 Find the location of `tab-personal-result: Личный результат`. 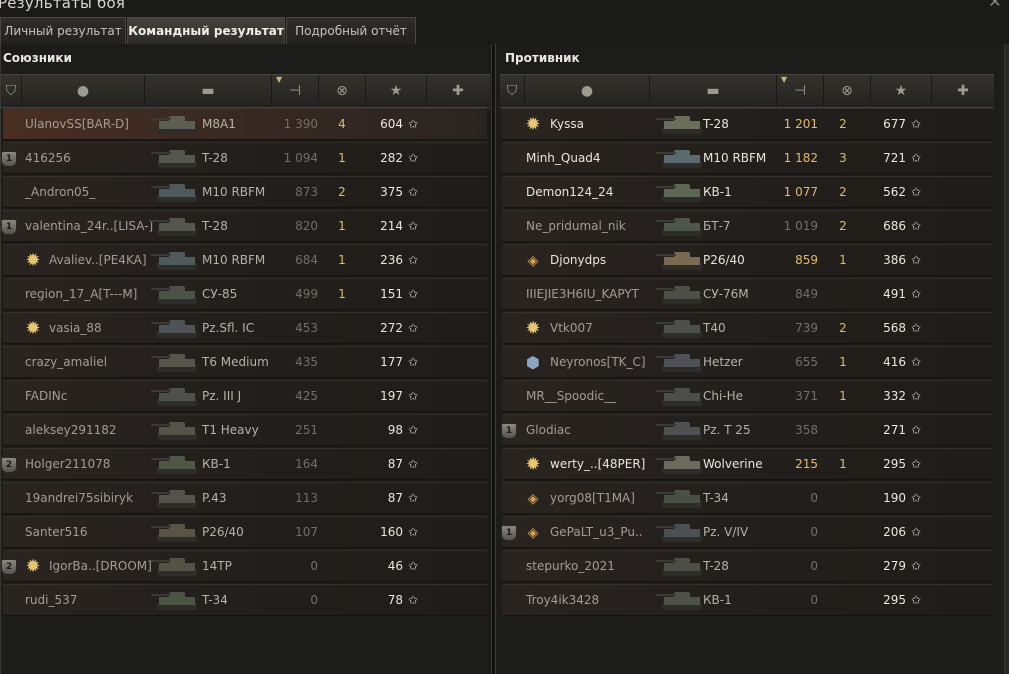

tab-personal-result: Личный результат is located at coordinates (63, 30).